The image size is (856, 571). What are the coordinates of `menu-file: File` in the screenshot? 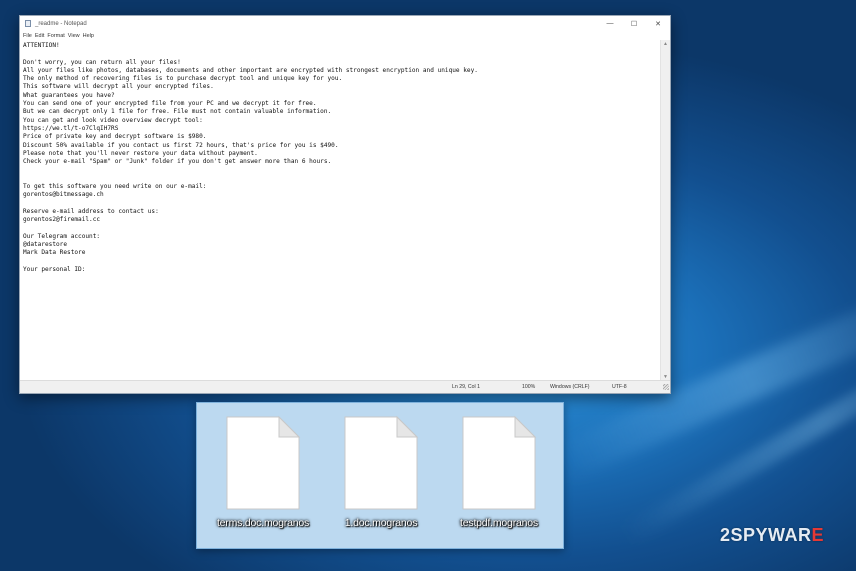 It's located at (27, 36).